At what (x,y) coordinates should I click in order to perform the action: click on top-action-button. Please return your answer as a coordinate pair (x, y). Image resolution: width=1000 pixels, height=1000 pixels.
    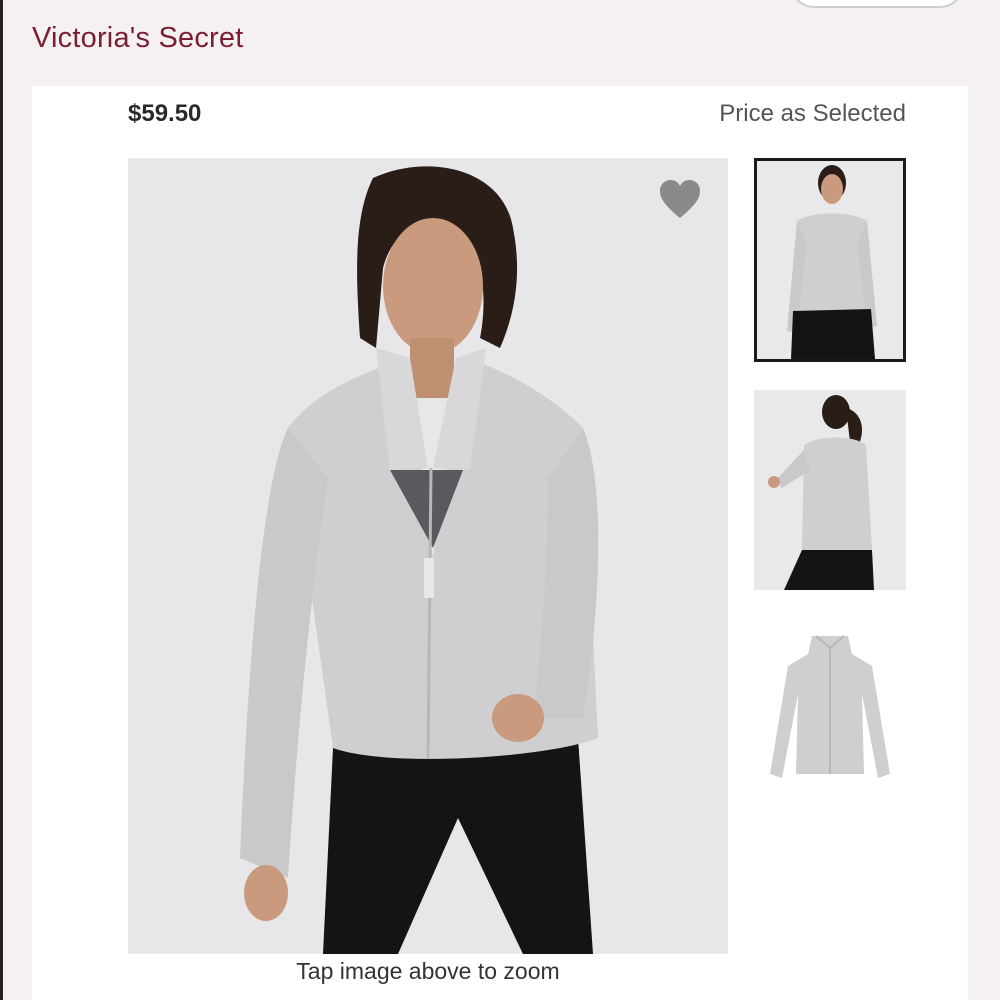
    Looking at the image, I should click on (877, 4).